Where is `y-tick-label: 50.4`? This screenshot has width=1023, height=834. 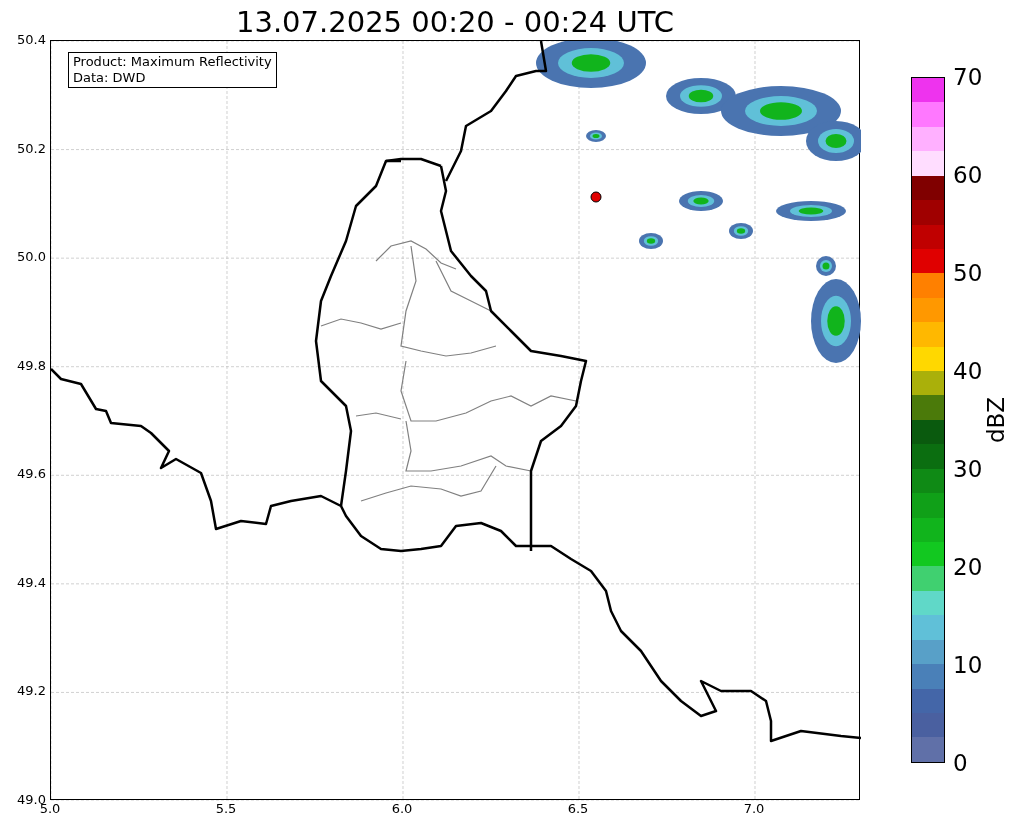 y-tick-label: 50.4 is located at coordinates (31, 40).